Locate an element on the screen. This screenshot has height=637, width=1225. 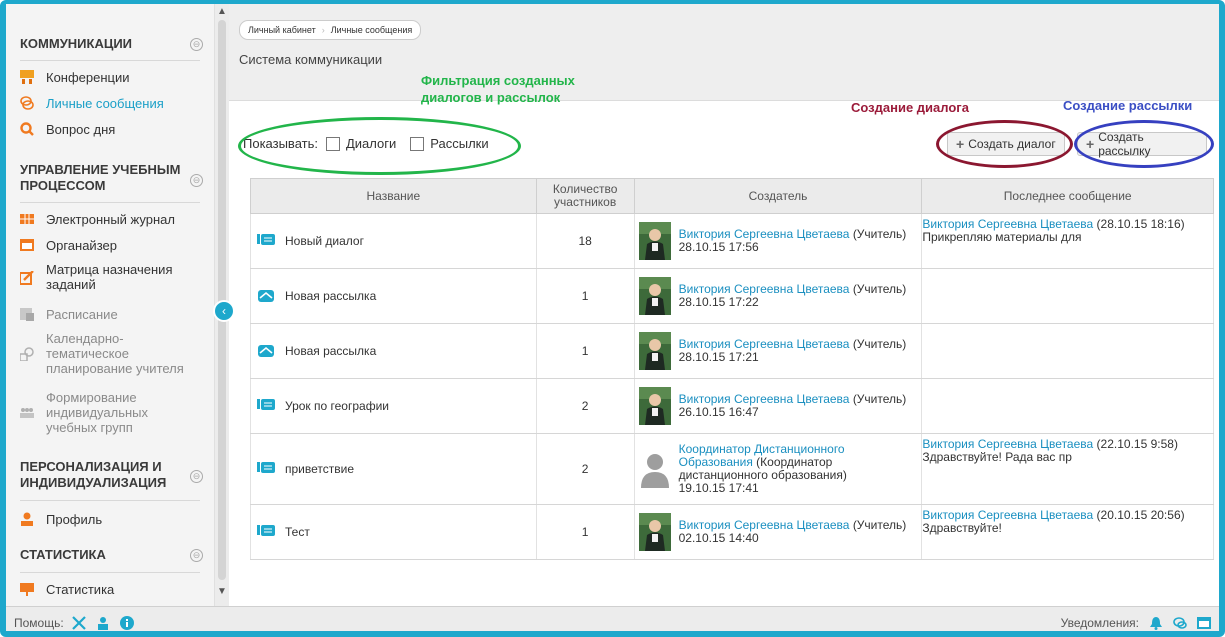
sidebar-item-label: Матрица назначения заданий is located at coordinates (109, 277).